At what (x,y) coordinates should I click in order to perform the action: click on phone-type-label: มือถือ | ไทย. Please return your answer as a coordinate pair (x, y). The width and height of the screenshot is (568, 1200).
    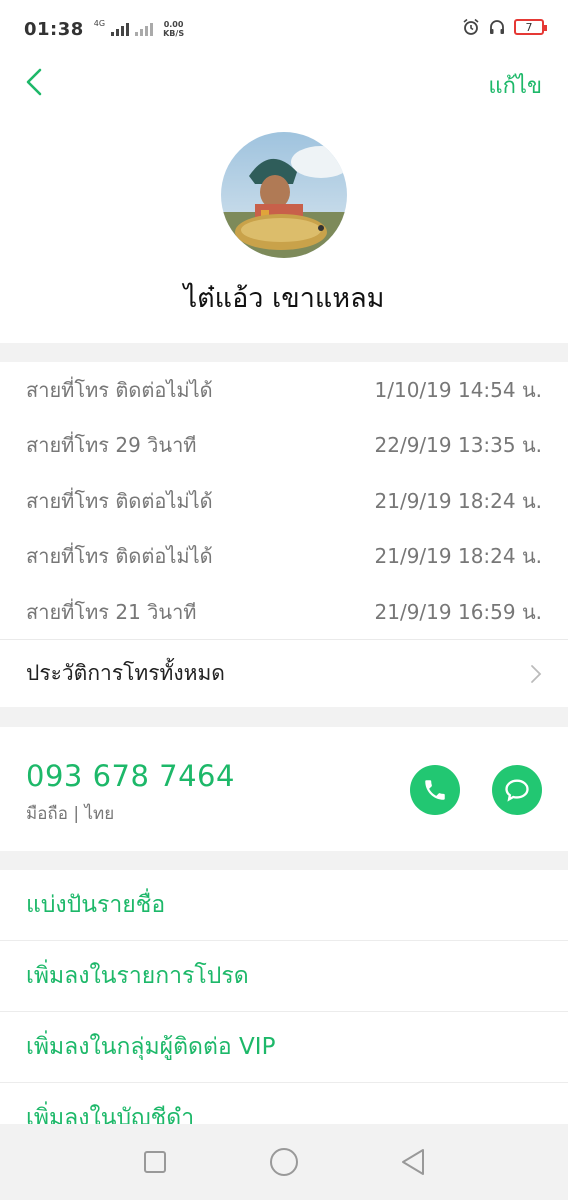
    Looking at the image, I should click on (70, 814).